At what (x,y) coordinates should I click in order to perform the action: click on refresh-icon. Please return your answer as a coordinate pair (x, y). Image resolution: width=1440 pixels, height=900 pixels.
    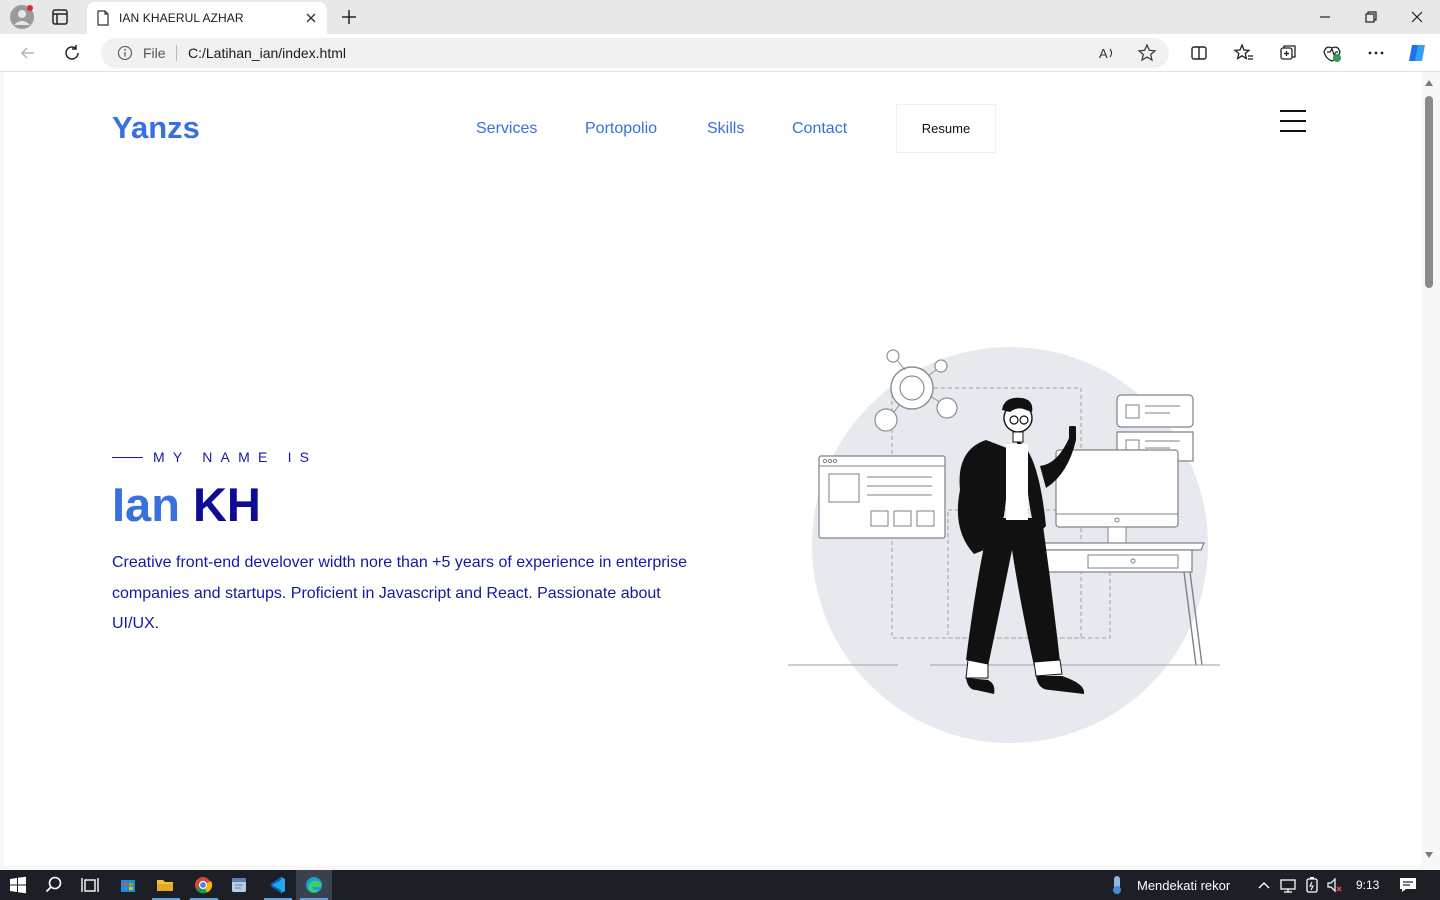
    Looking at the image, I should click on (72, 53).